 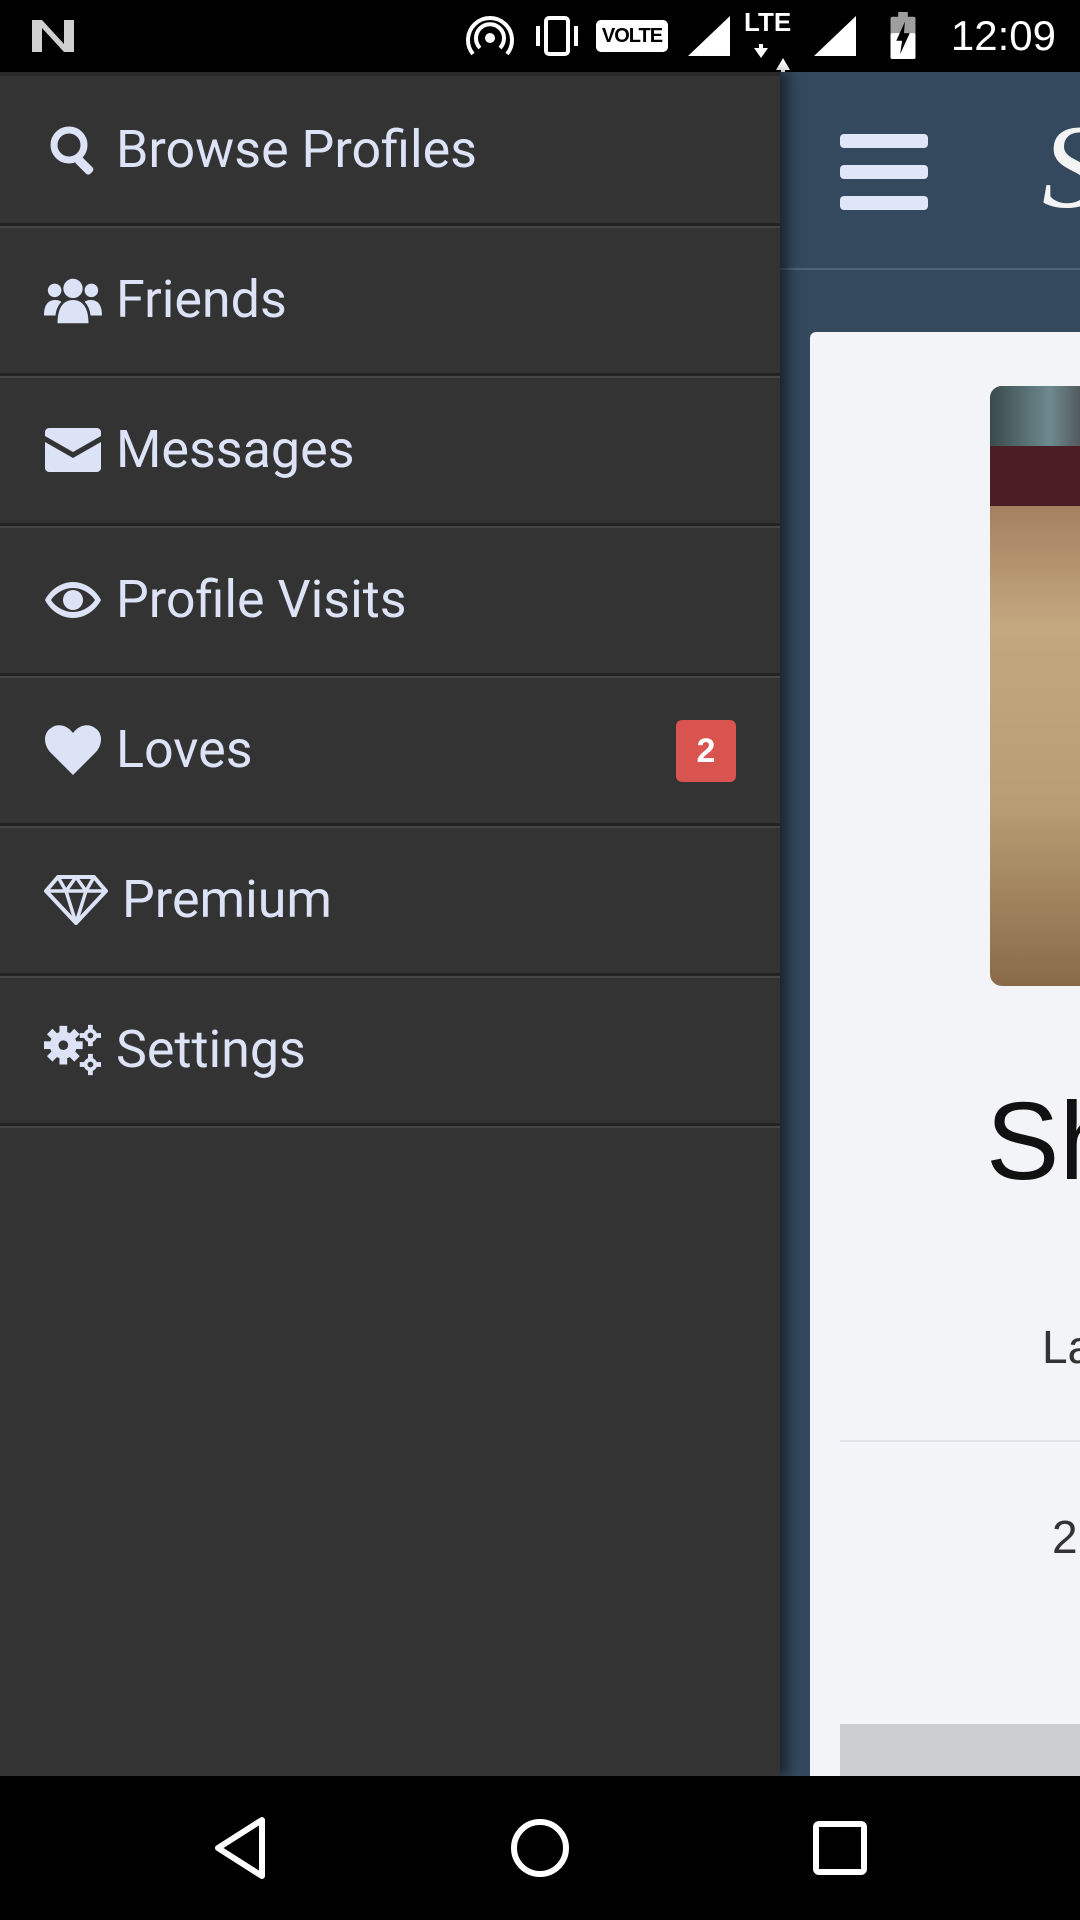 What do you see at coordinates (390, 301) in the screenshot?
I see `menu-item-friends: Friends` at bounding box center [390, 301].